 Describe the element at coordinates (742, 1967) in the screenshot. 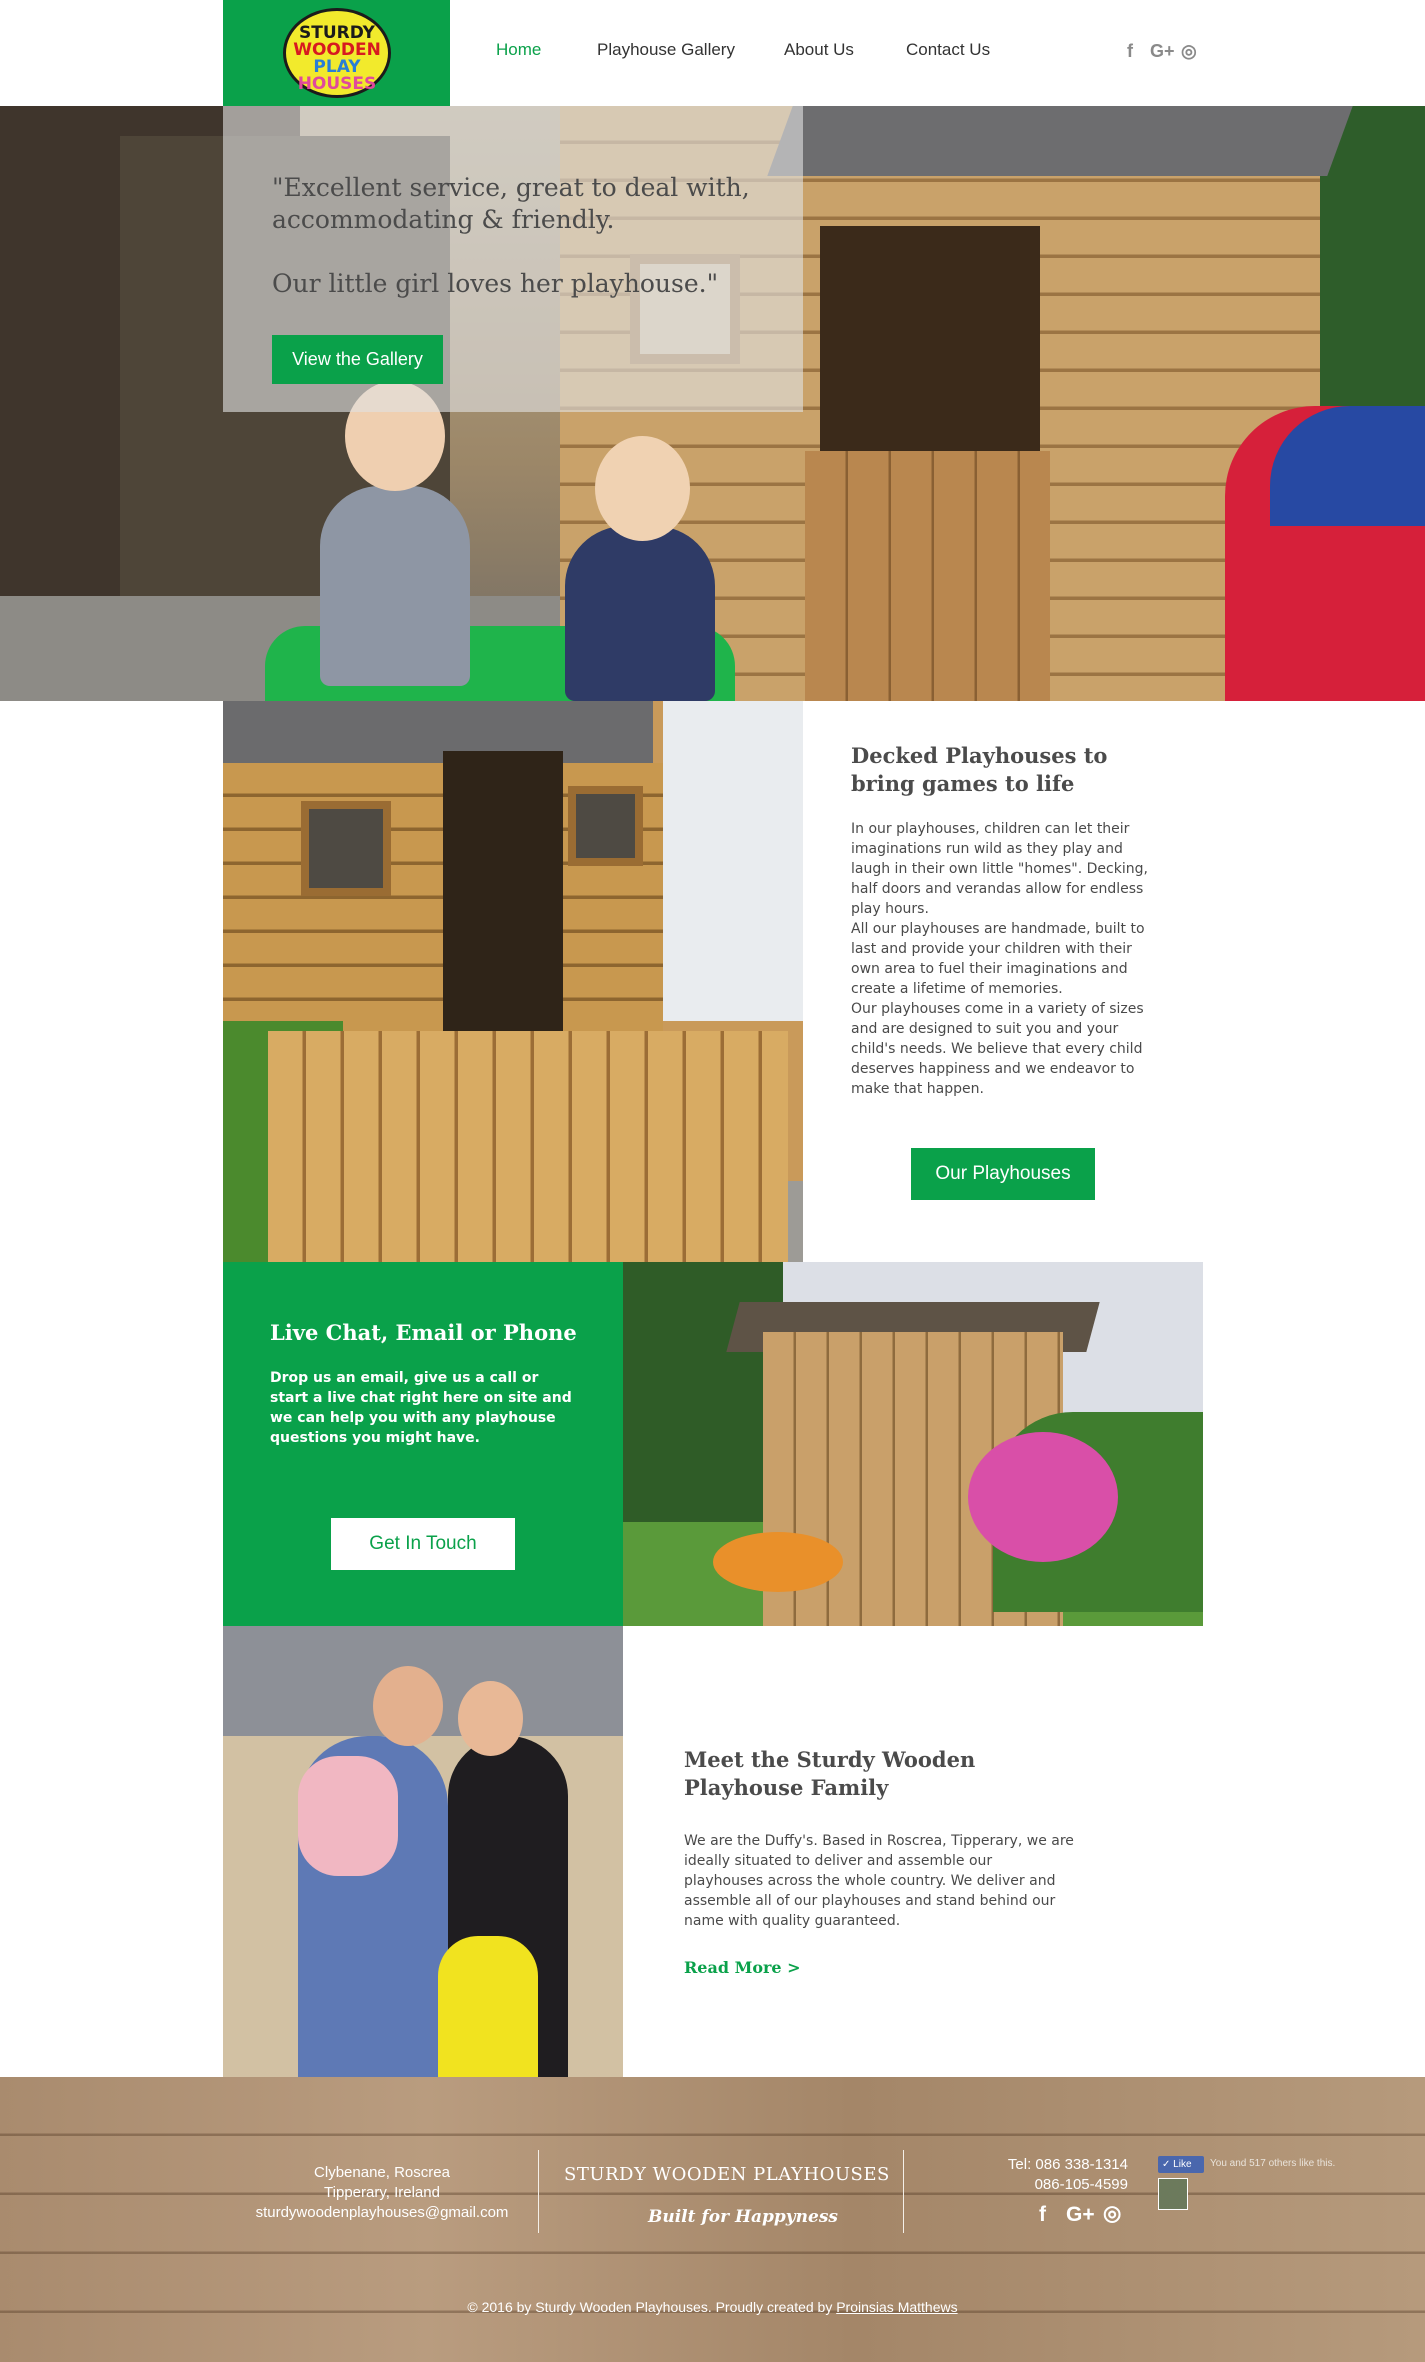

I see `read-more-link: Read More >` at that location.